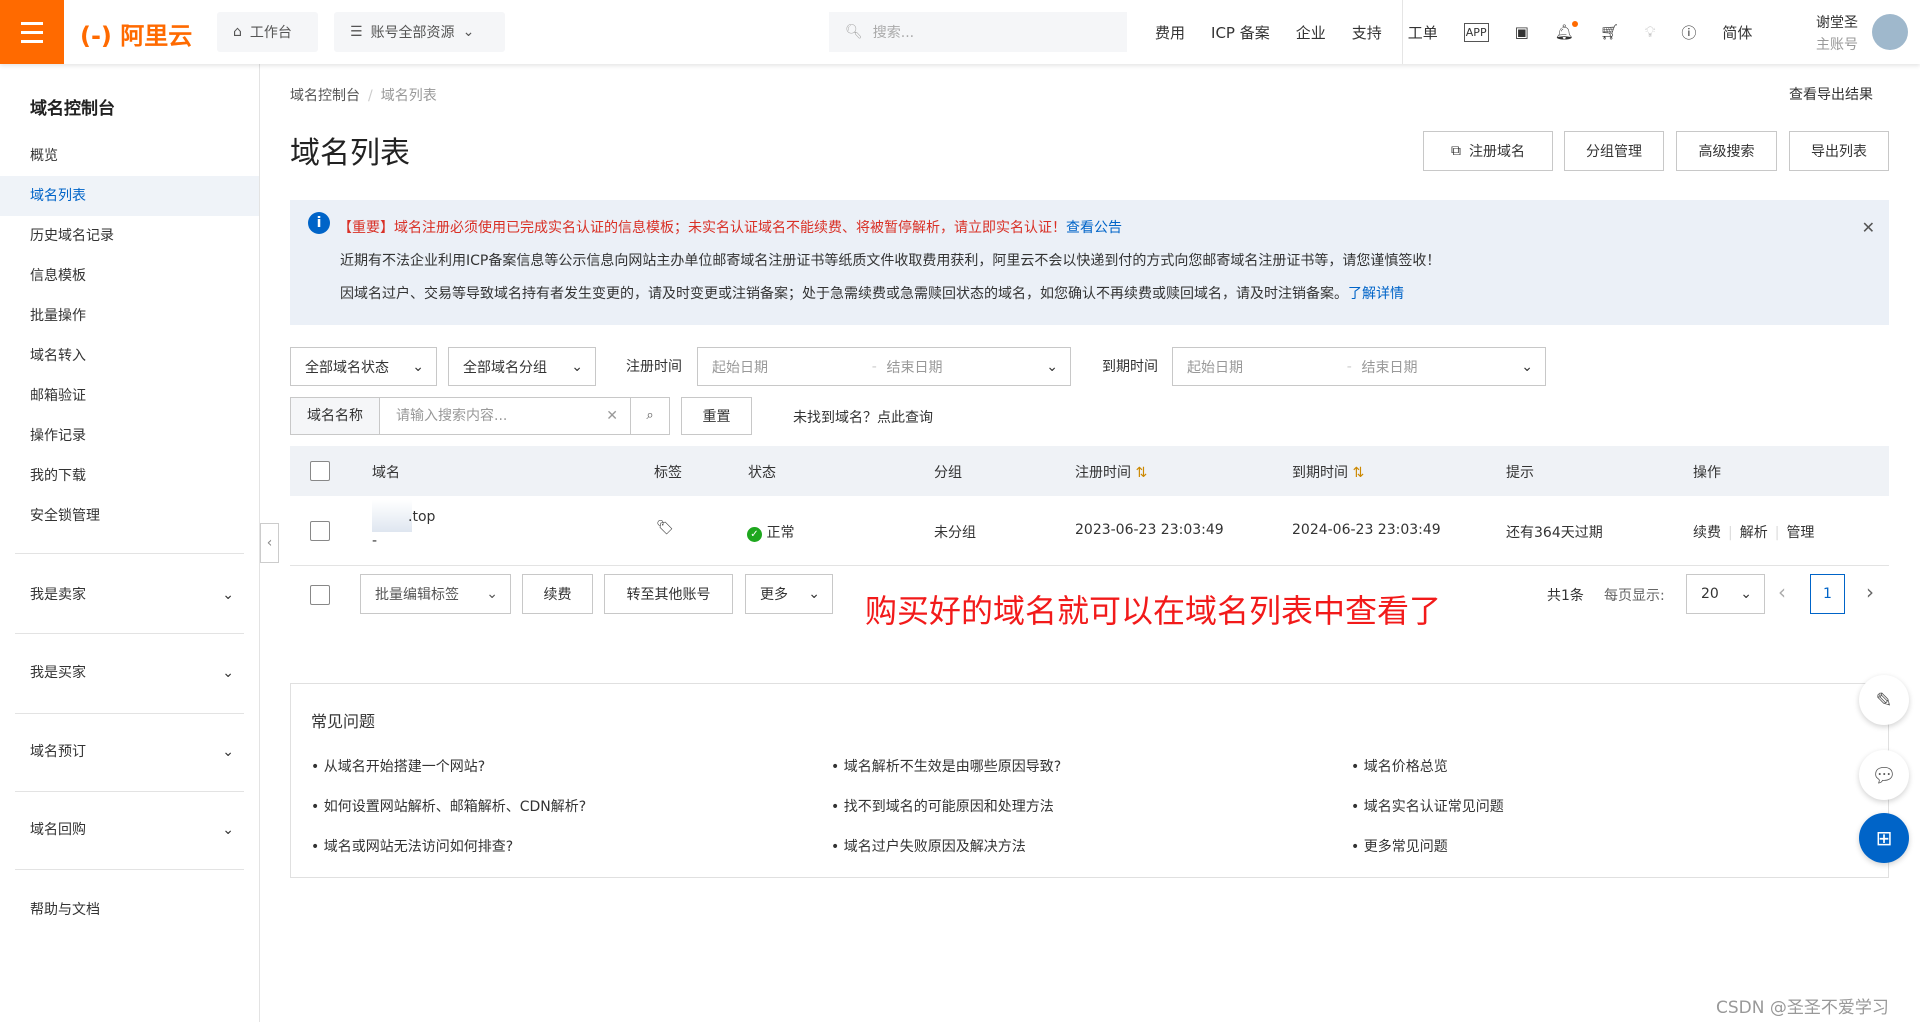 The height and width of the screenshot is (1022, 1920). I want to click on apps-icon: ⊞, so click(1884, 838).